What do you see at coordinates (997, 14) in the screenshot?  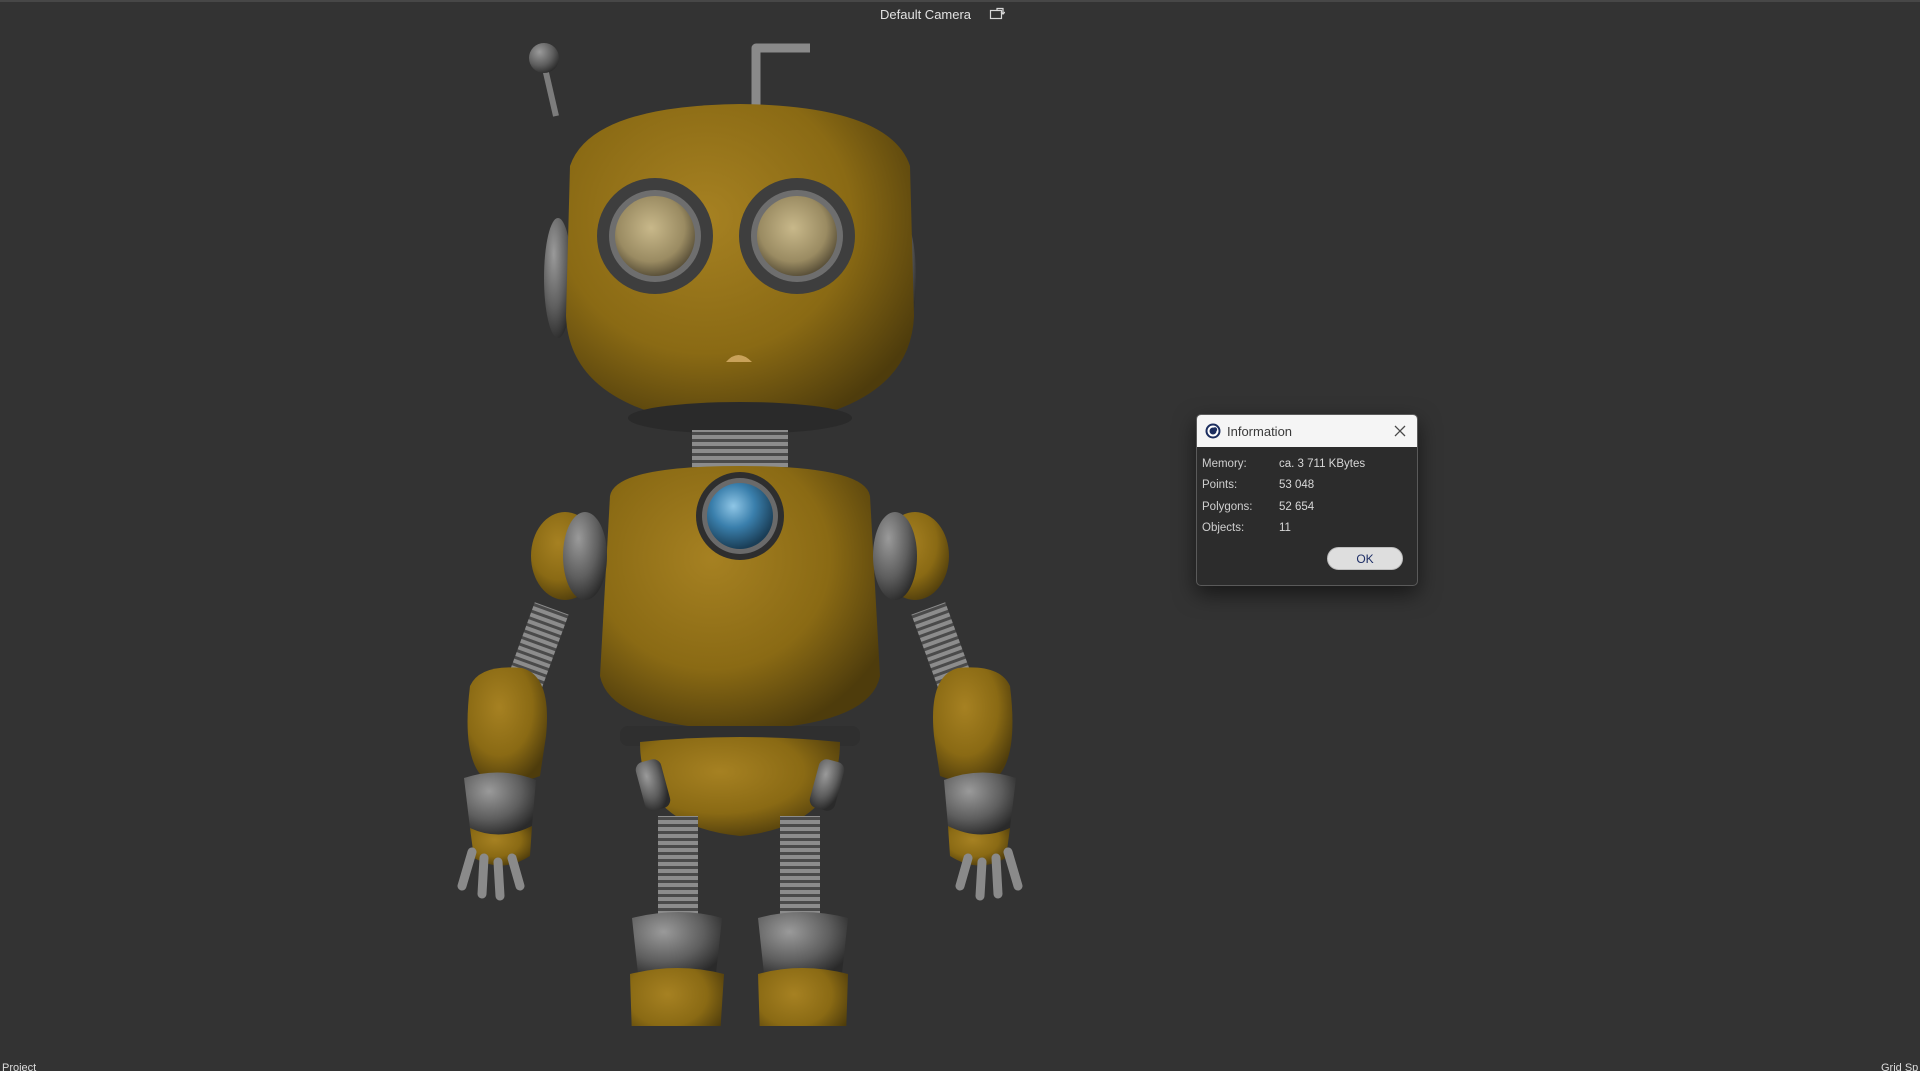 I see `camera-switch-icon` at bounding box center [997, 14].